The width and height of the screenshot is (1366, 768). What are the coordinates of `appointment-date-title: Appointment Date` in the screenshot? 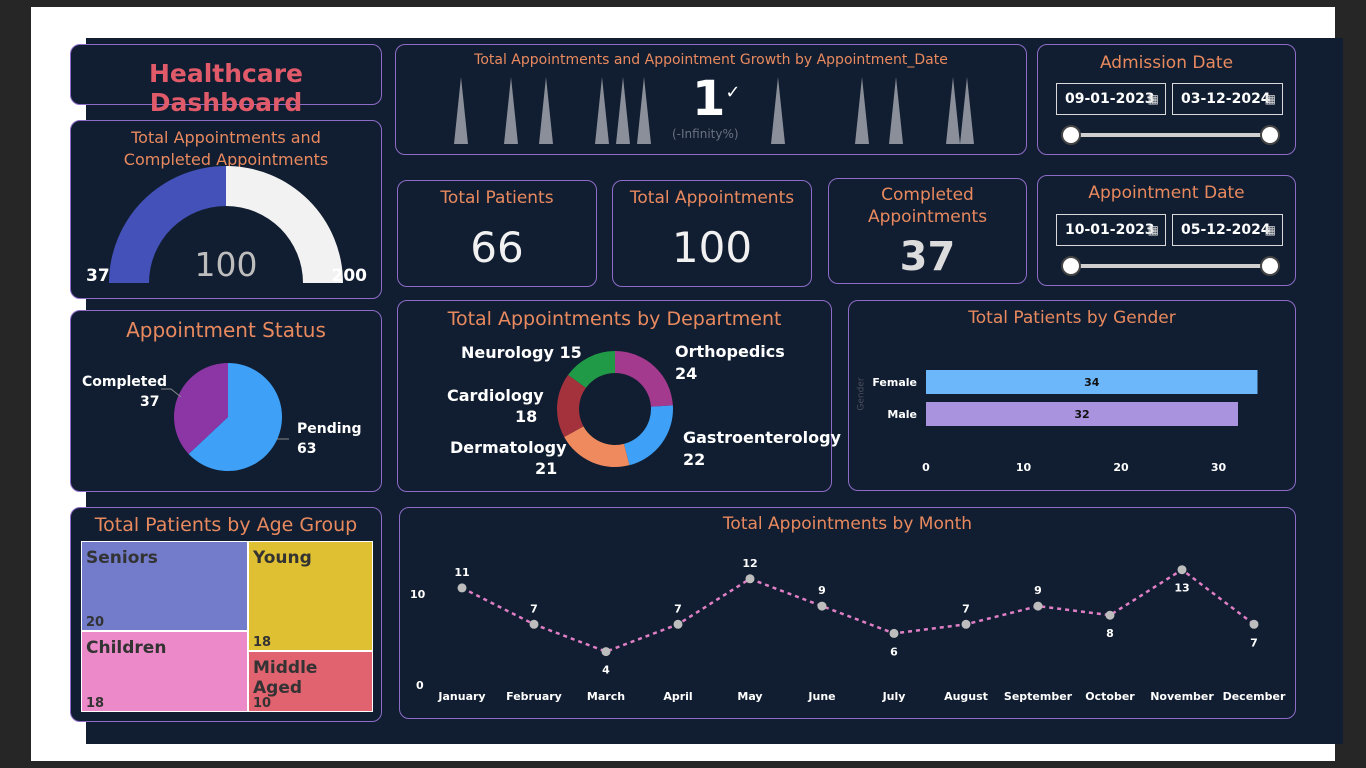 It's located at (1166, 193).